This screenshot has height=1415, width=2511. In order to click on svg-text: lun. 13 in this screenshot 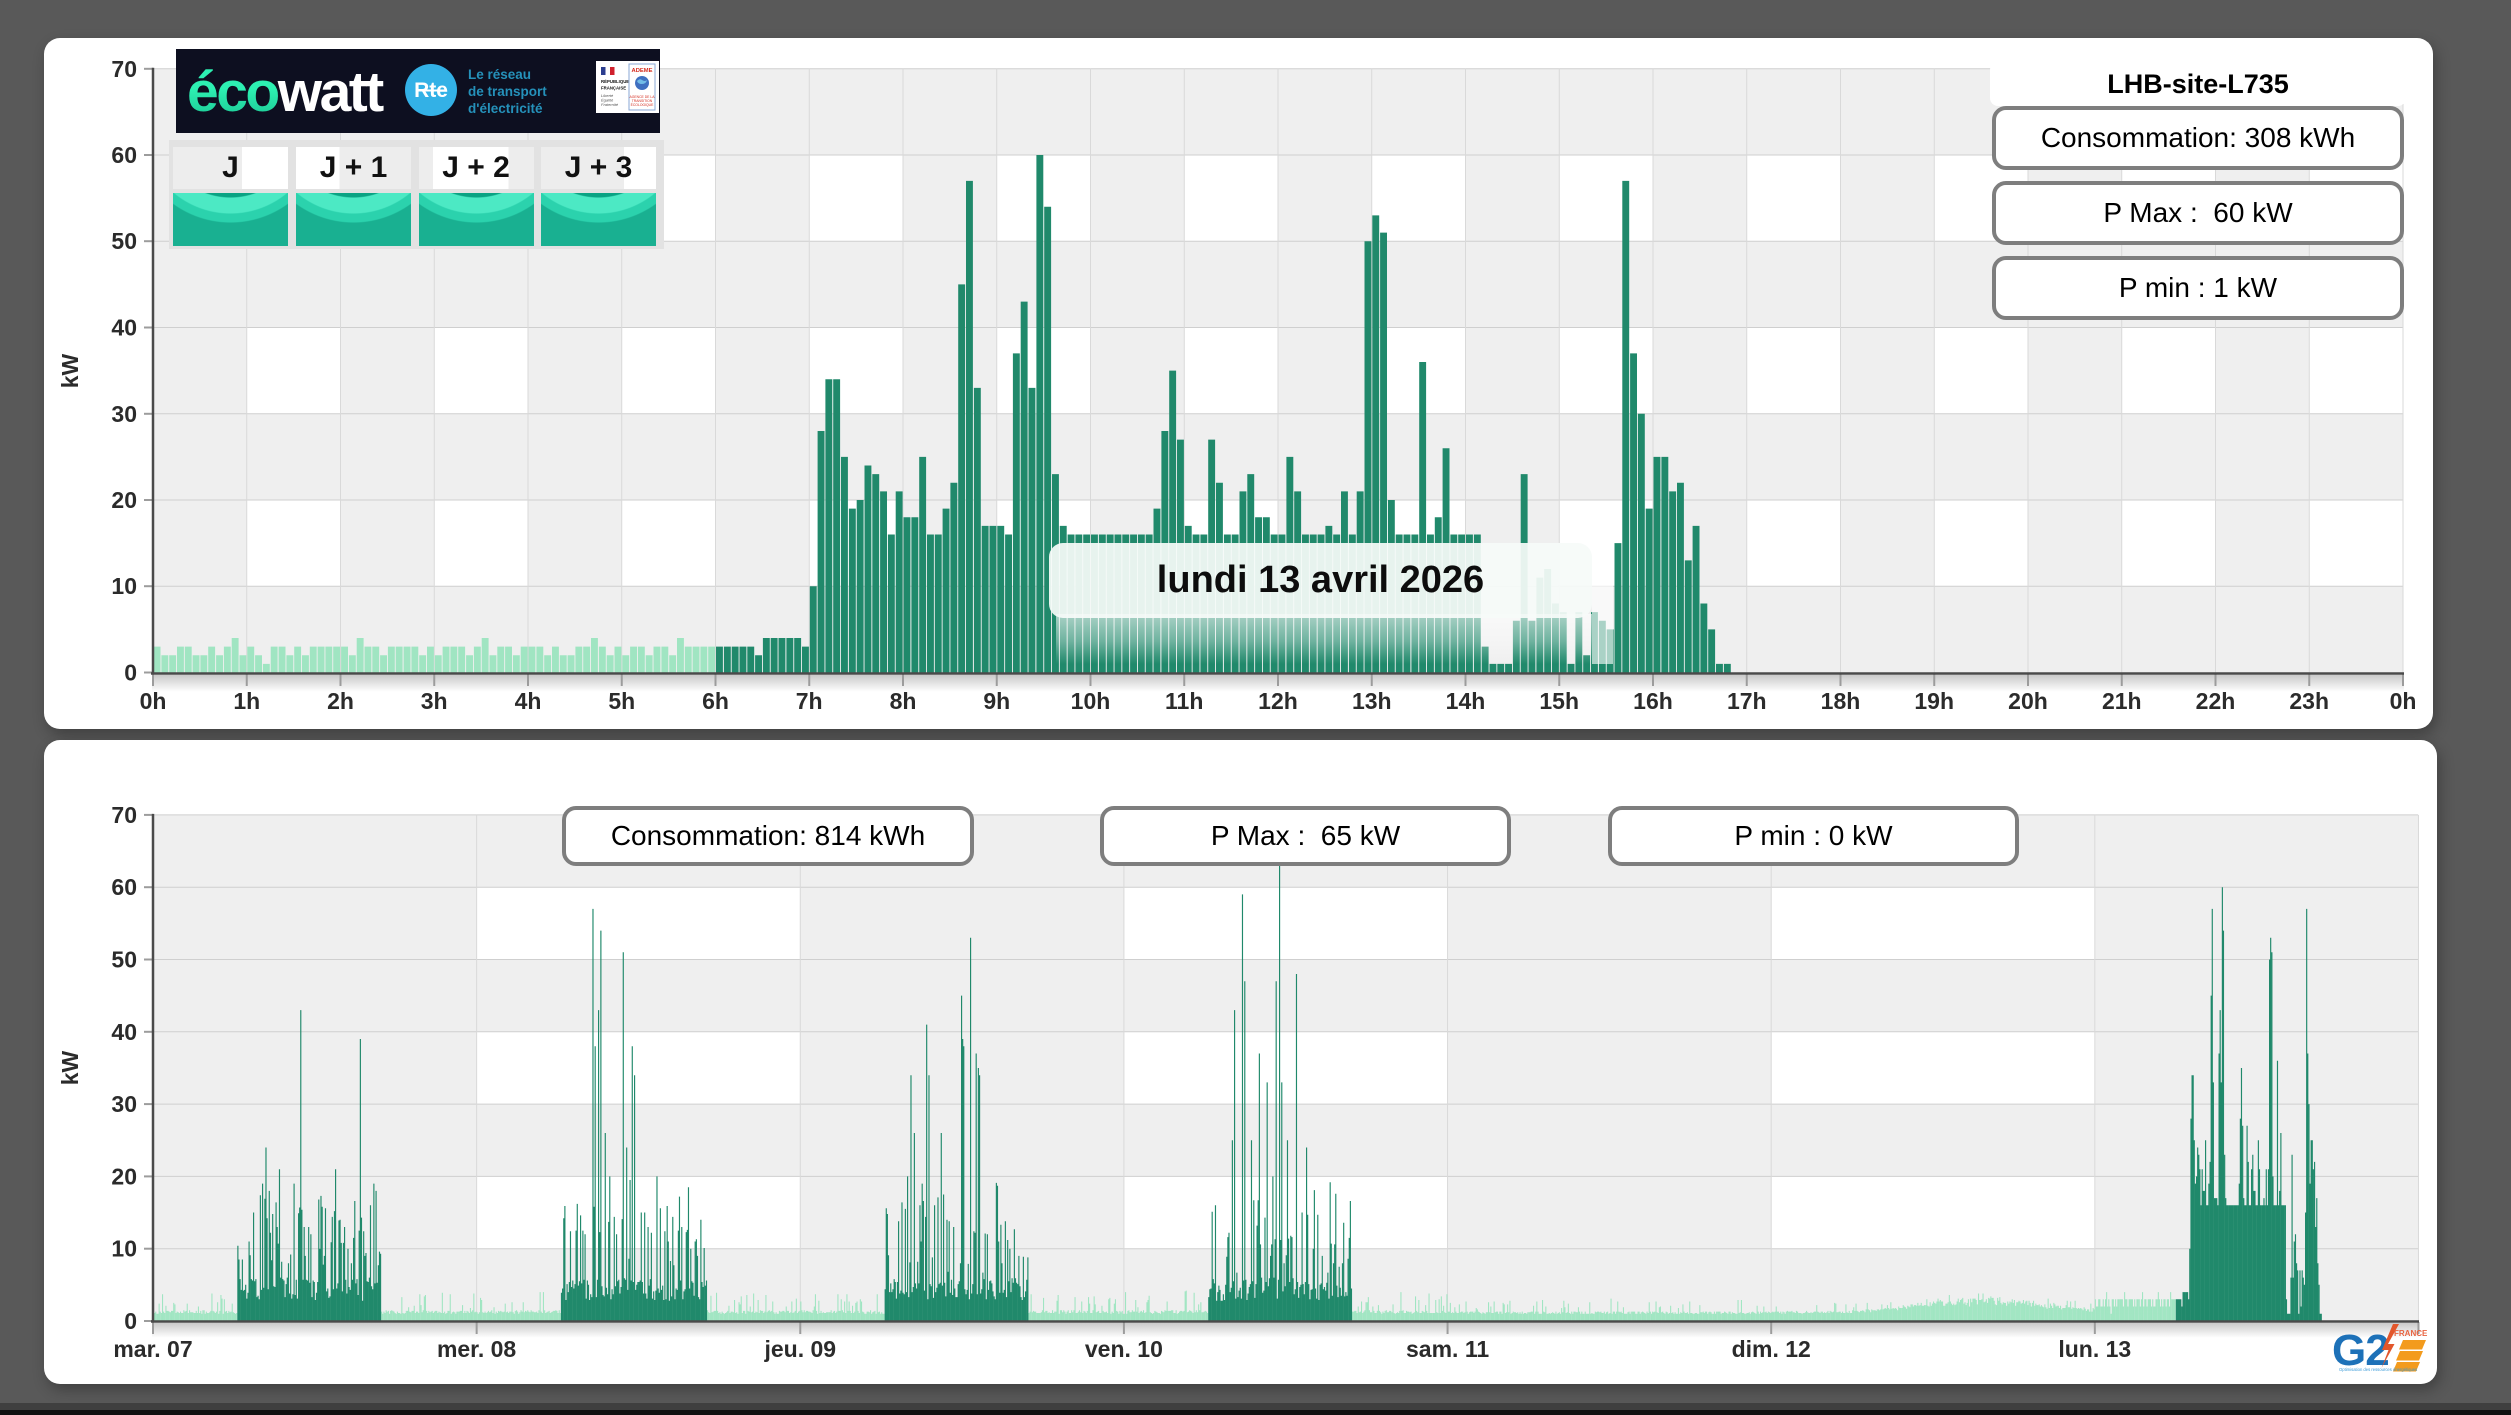, I will do `click(2094, 1349)`.